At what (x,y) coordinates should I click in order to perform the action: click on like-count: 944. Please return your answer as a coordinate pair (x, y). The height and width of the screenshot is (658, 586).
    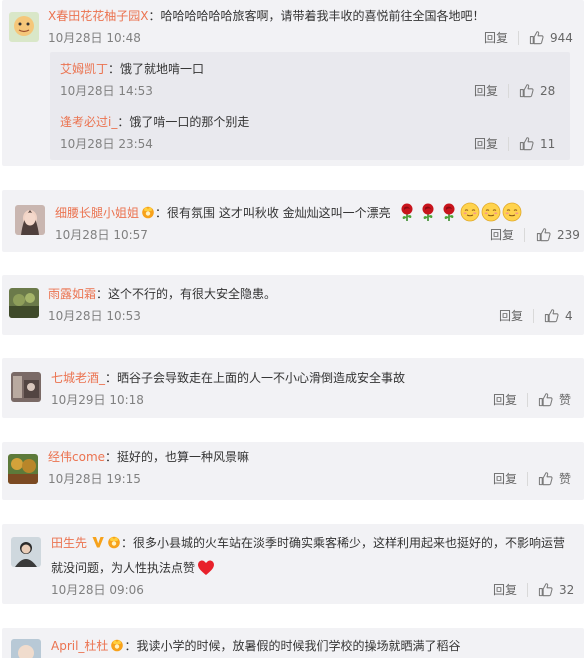
    Looking at the image, I should click on (561, 38).